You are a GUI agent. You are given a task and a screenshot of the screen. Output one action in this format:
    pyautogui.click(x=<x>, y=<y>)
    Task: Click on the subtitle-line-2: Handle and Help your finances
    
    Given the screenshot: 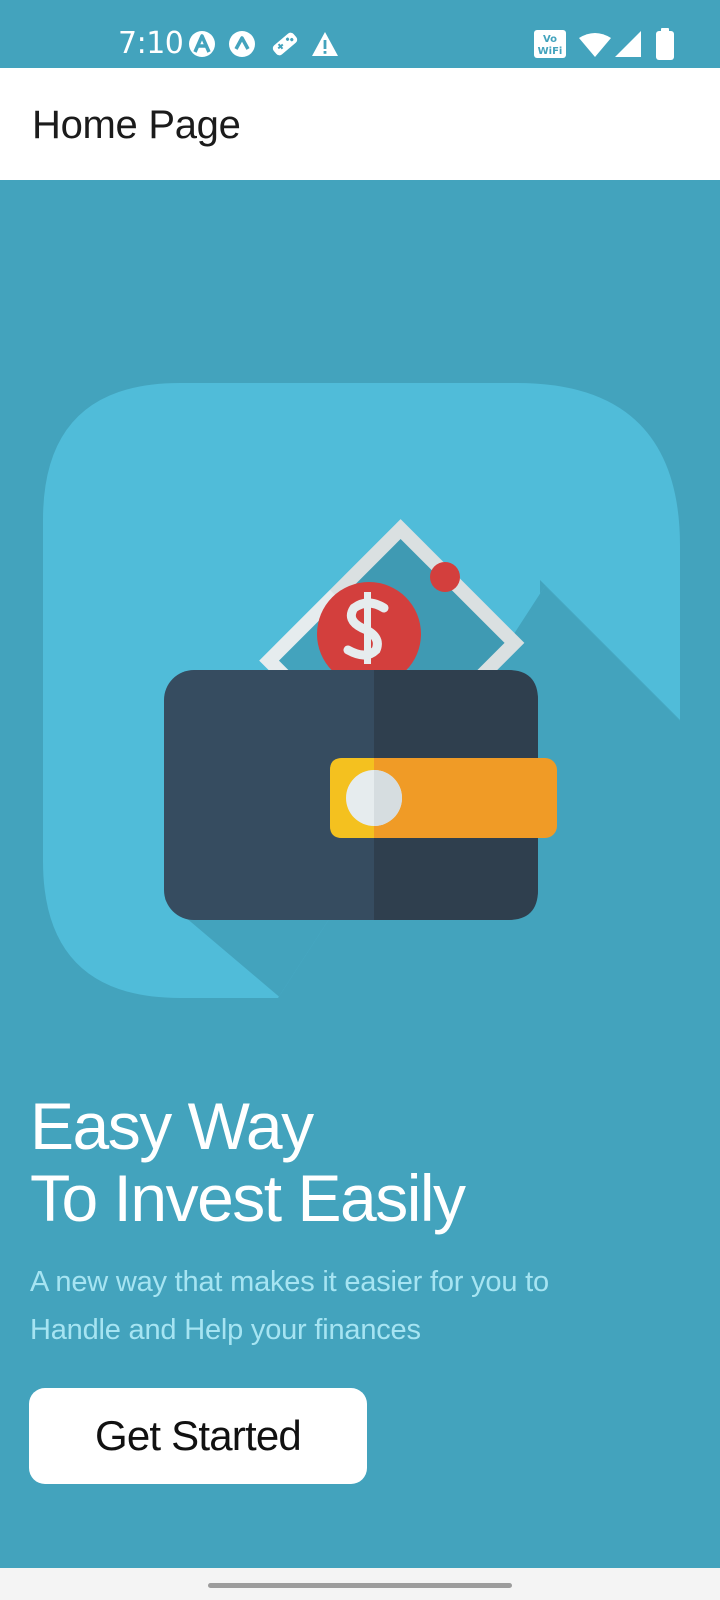 What is the action you would take?
    pyautogui.click(x=225, y=1330)
    